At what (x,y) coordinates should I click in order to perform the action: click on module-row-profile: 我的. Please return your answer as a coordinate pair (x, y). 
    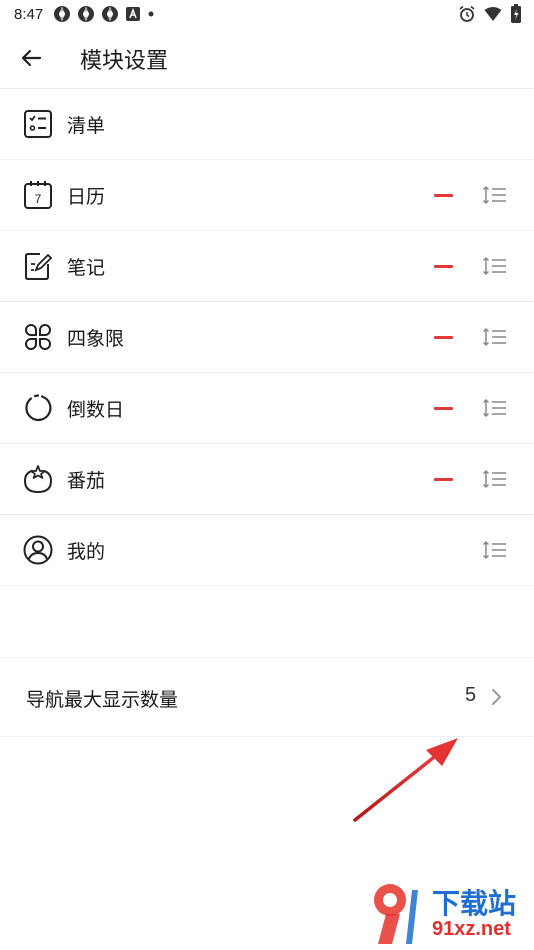
    Looking at the image, I should click on (267, 550).